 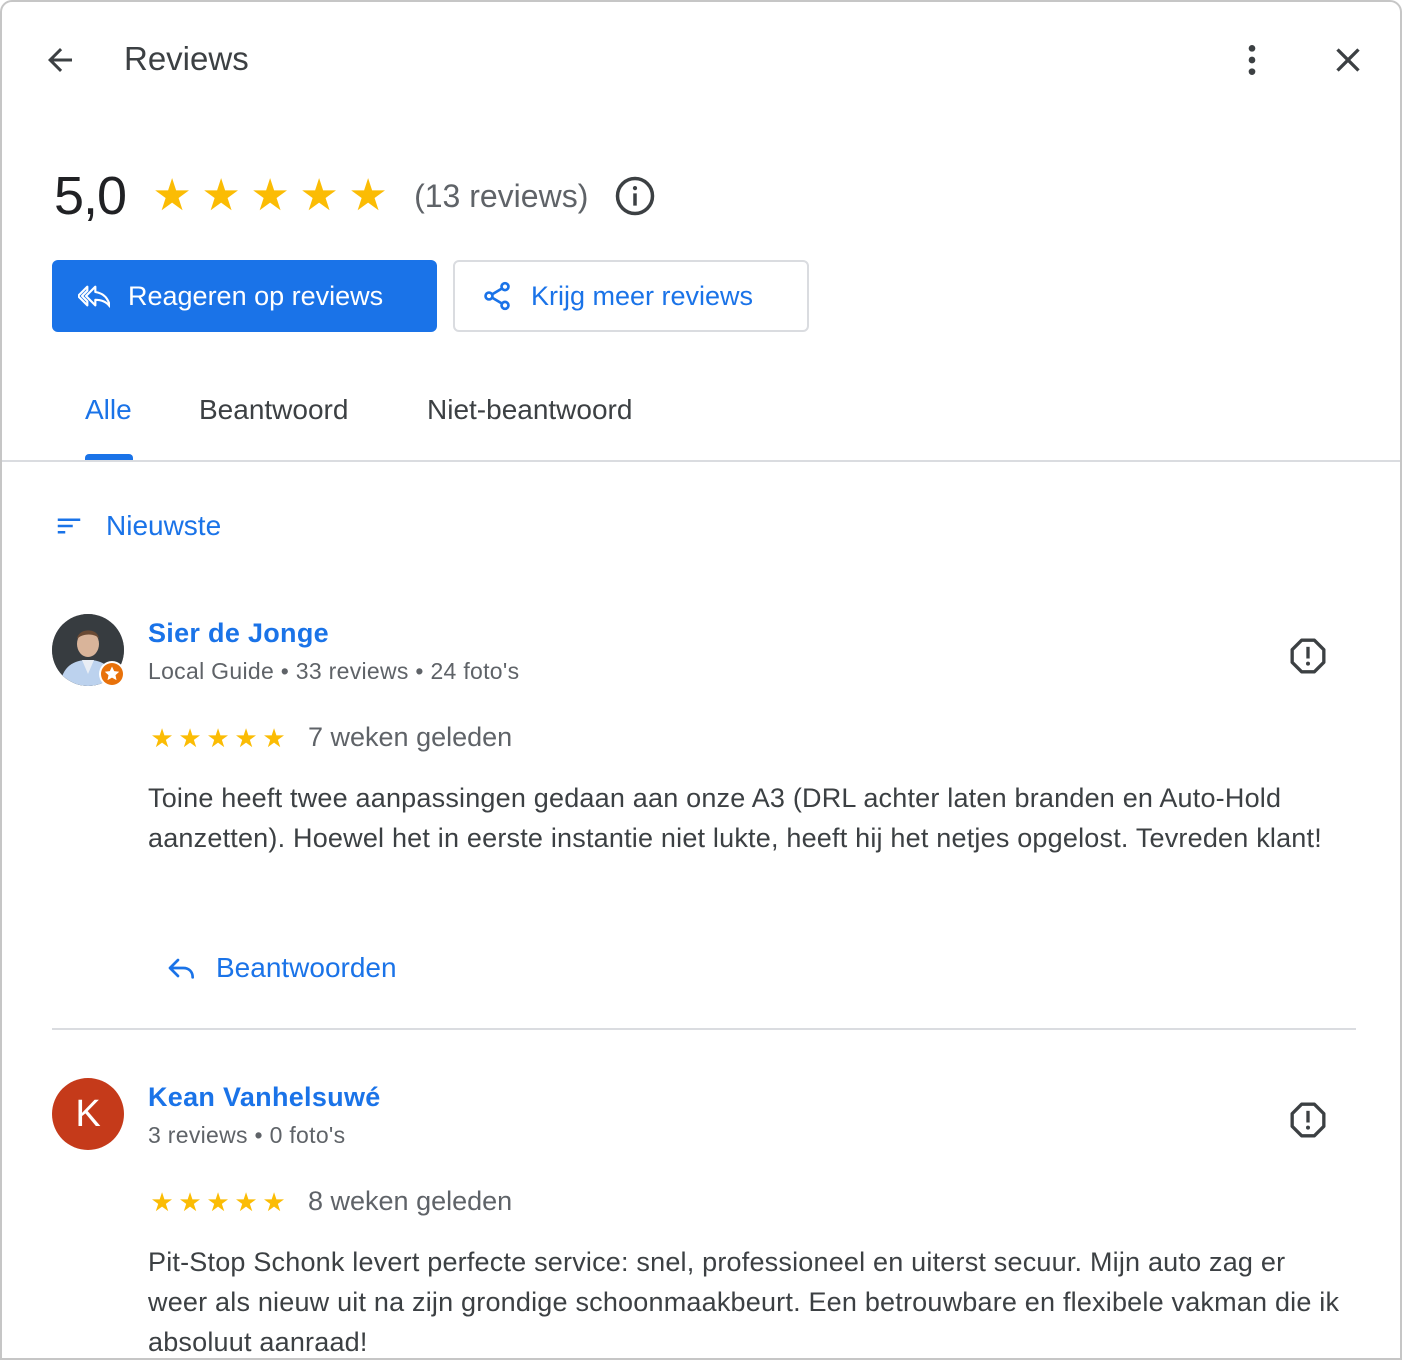 What do you see at coordinates (164, 525) in the screenshot?
I see `sort-label: Nieuwste` at bounding box center [164, 525].